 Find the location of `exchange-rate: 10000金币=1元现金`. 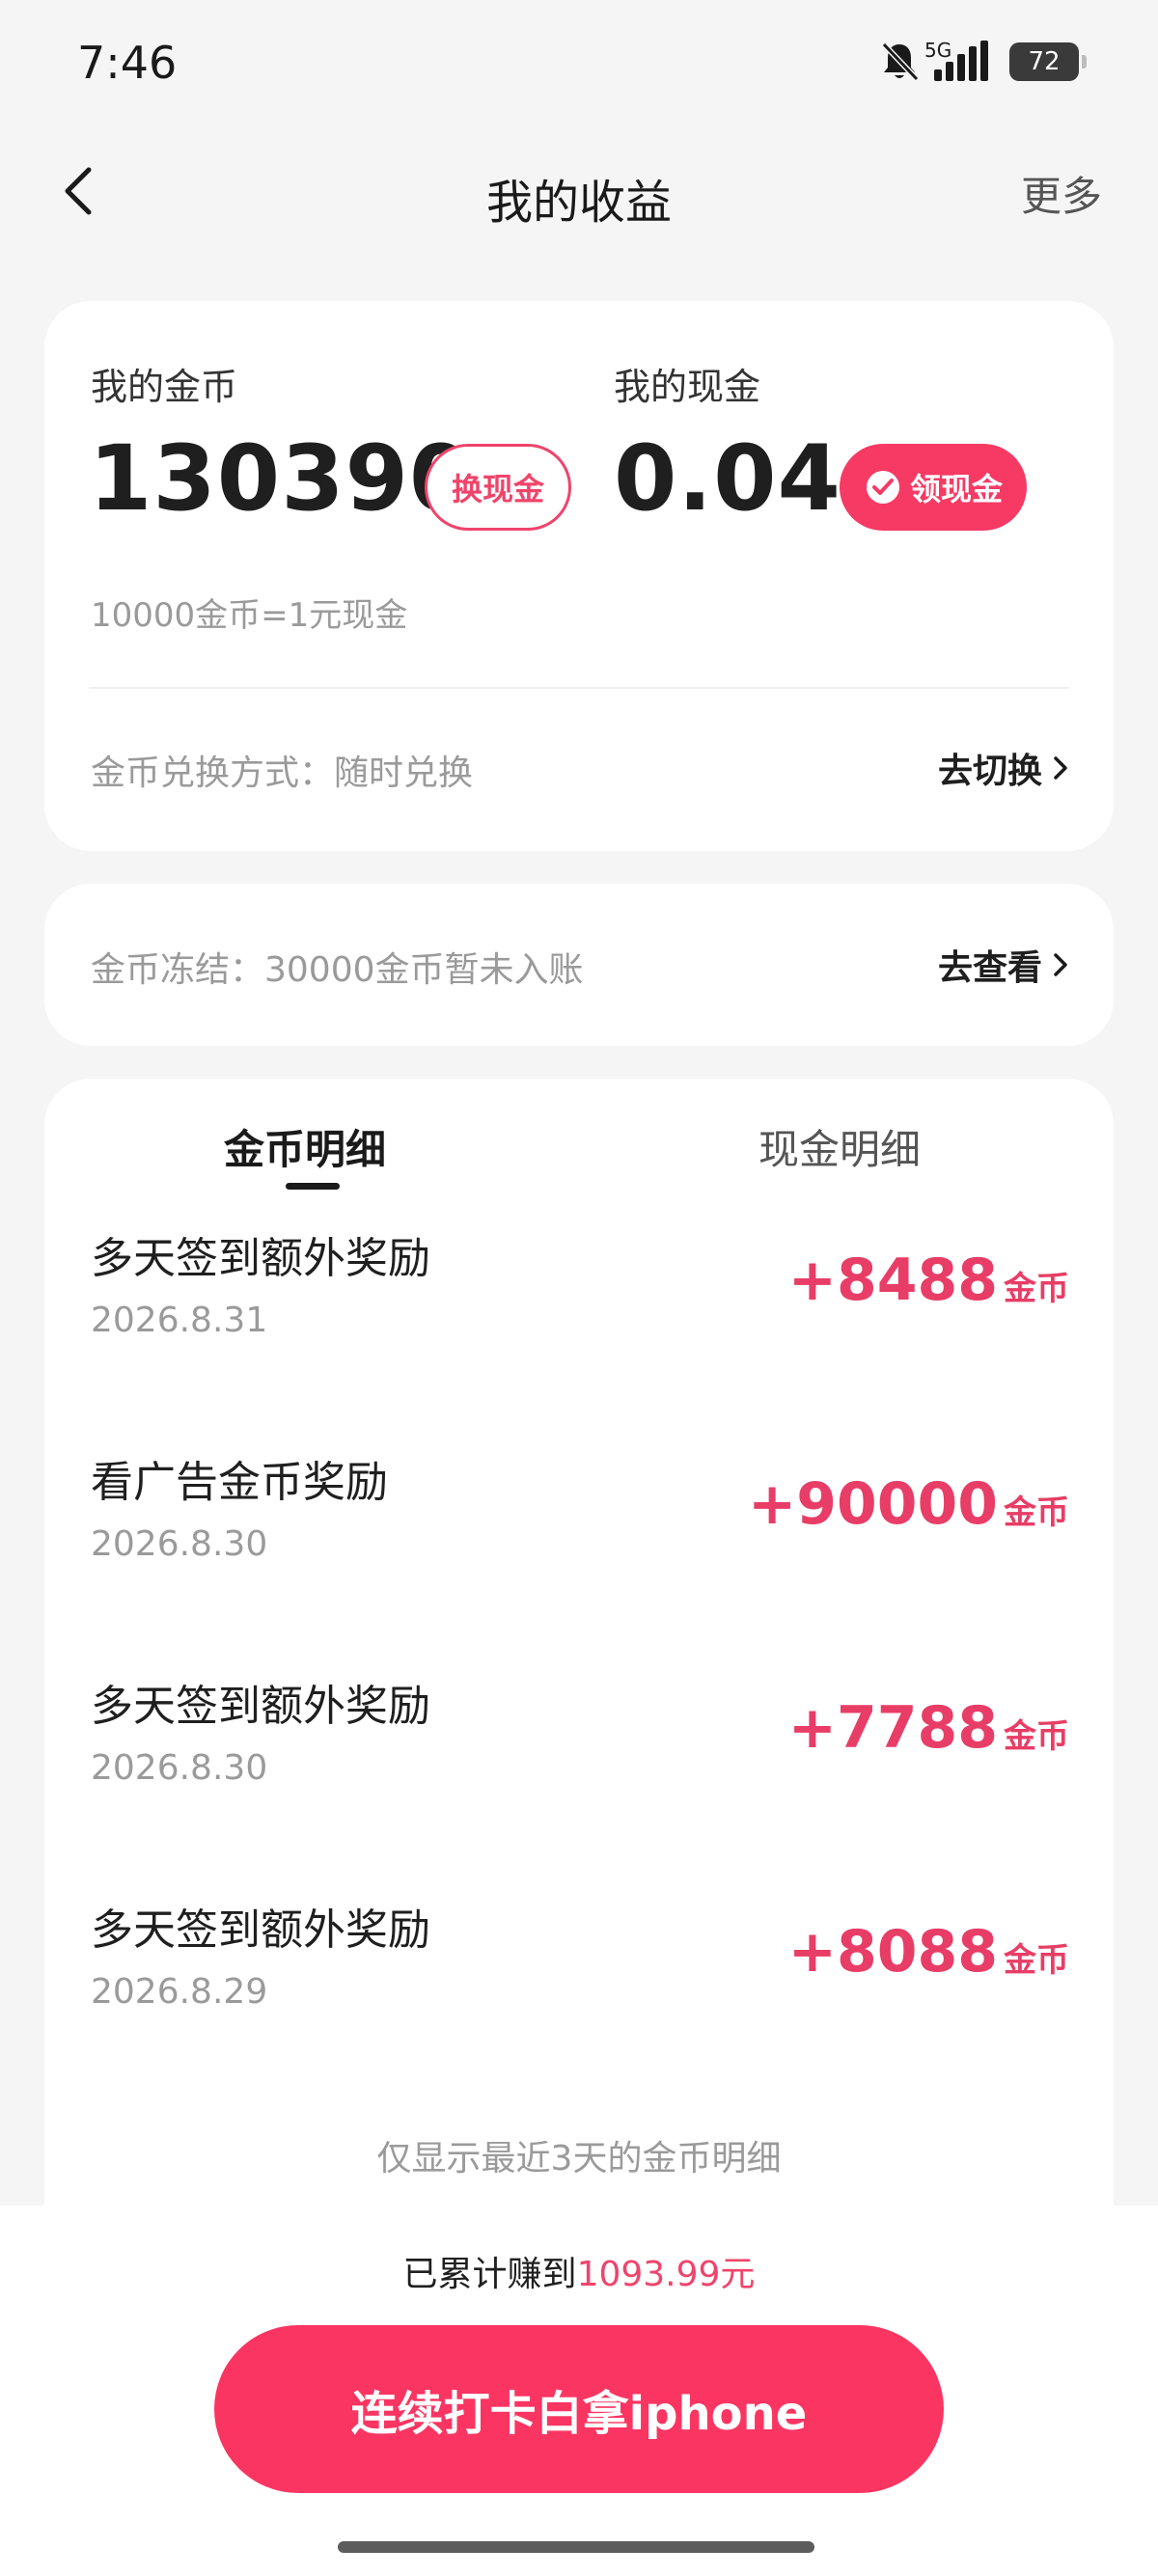

exchange-rate: 10000金币=1元现金 is located at coordinates (249, 616).